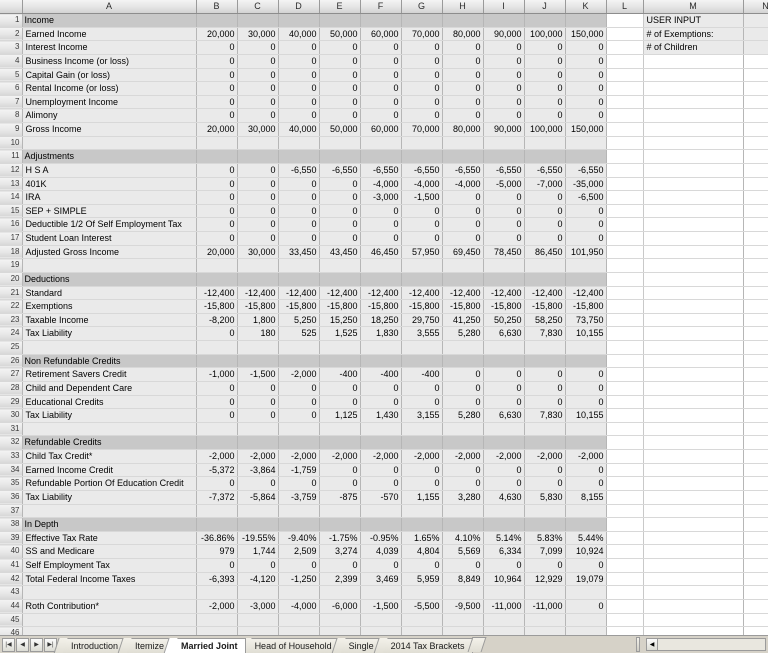 The width and height of the screenshot is (768, 653). Describe the element at coordinates (11, 630) in the screenshot. I see `row-header-46: 46` at that location.